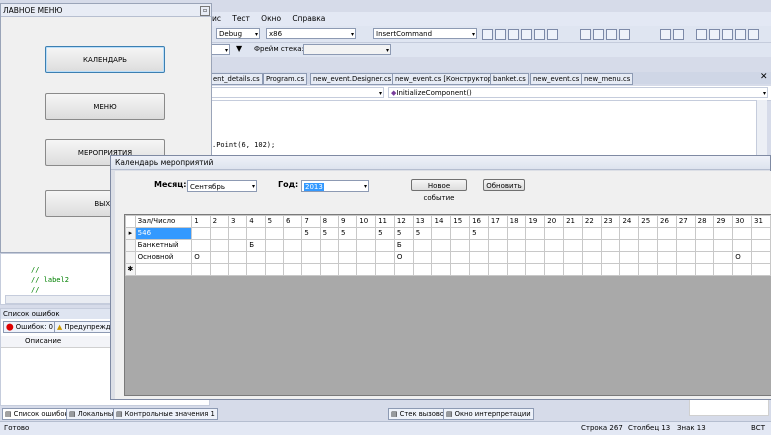 This screenshot has height=435, width=771. What do you see at coordinates (105, 106) in the screenshot?
I see `menu-button: МЕНЮ` at bounding box center [105, 106].